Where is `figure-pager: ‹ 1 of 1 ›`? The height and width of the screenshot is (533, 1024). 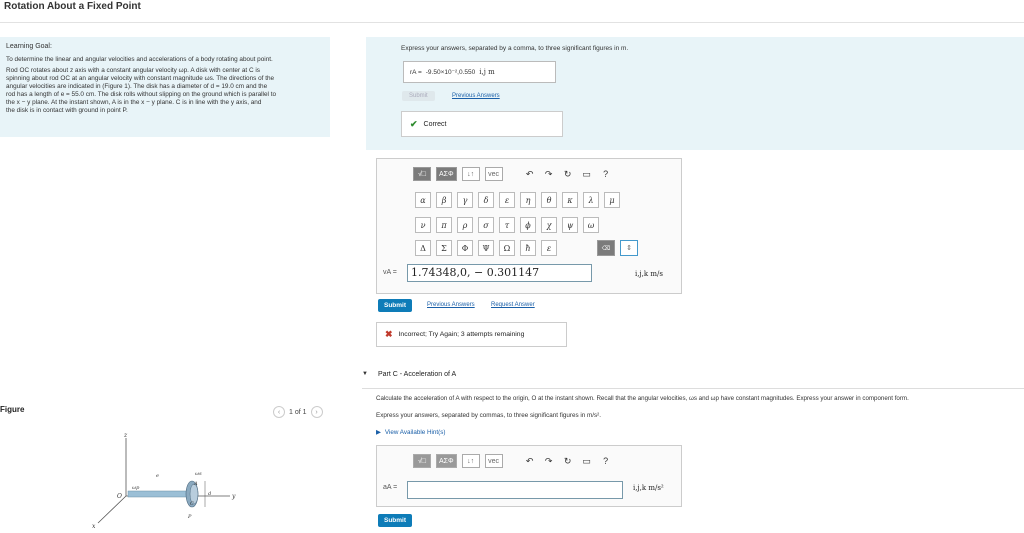 figure-pager: ‹ 1 of 1 › is located at coordinates (298, 412).